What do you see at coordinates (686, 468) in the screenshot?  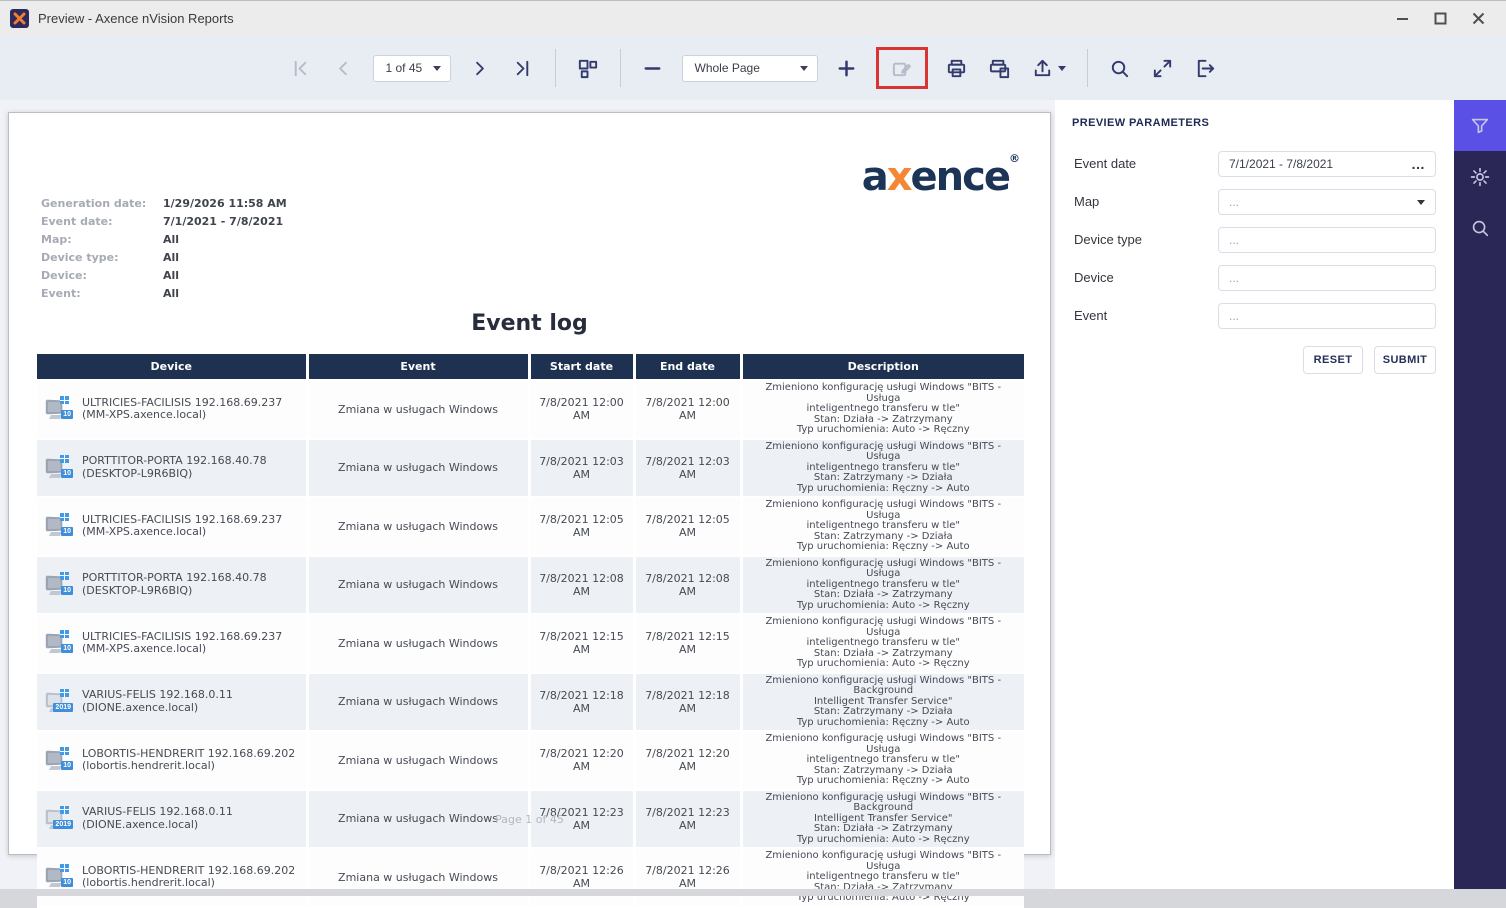 I see `end-date: 7/8/2021 12:03 AM` at bounding box center [686, 468].